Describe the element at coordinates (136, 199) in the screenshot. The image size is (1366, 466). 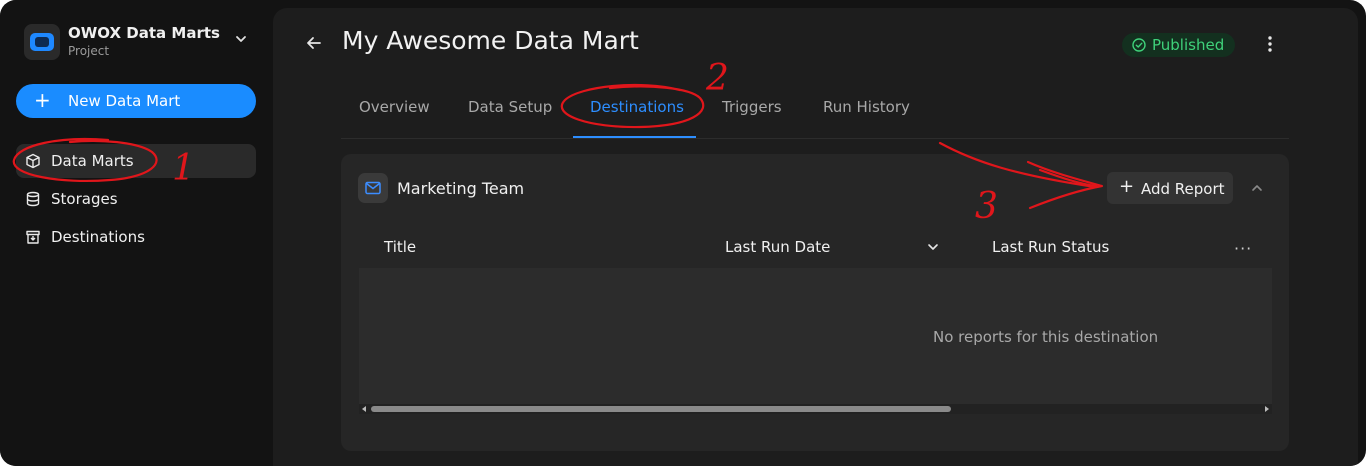
I see `sidebar-item-storages: Storages` at that location.